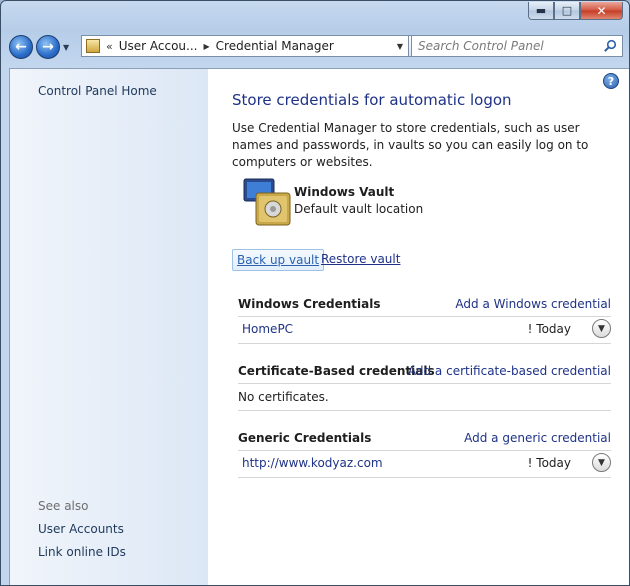 The height and width of the screenshot is (586, 630). I want to click on close-button: ✕, so click(601, 11).